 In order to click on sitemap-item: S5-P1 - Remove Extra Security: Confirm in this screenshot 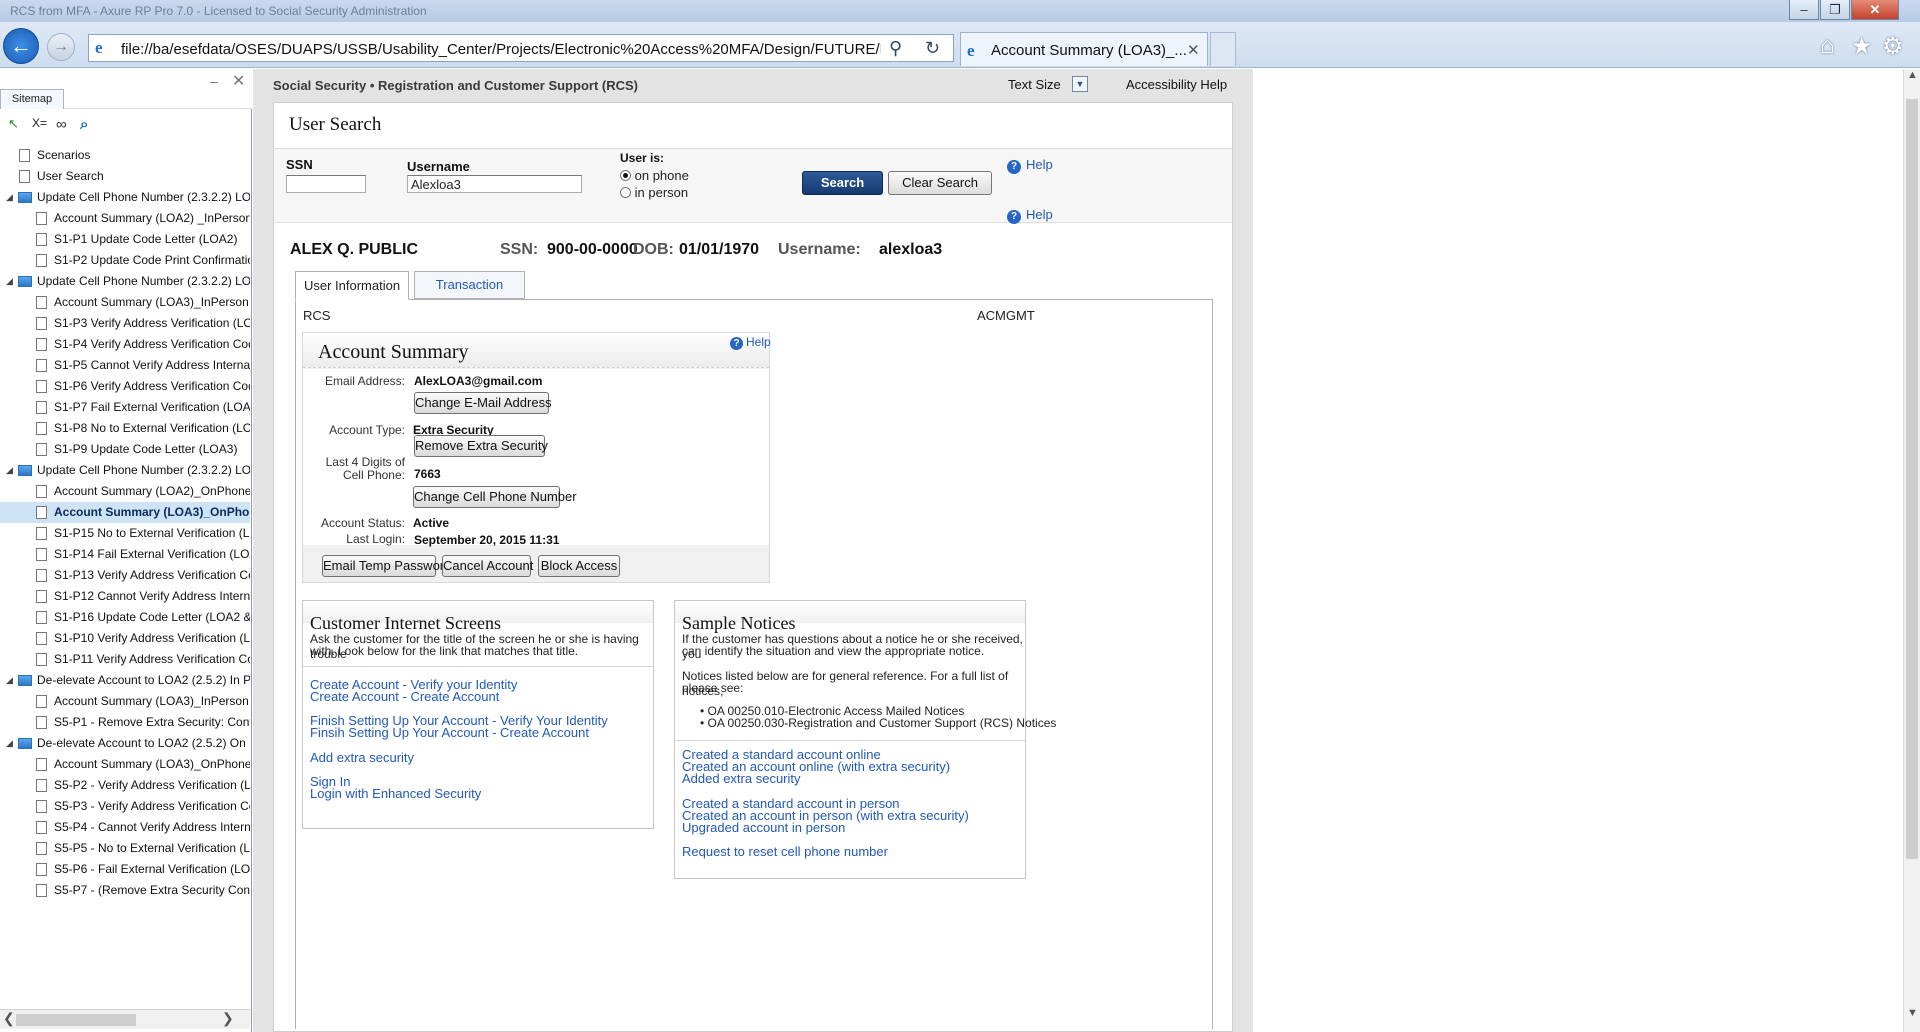, I will do `click(125, 722)`.